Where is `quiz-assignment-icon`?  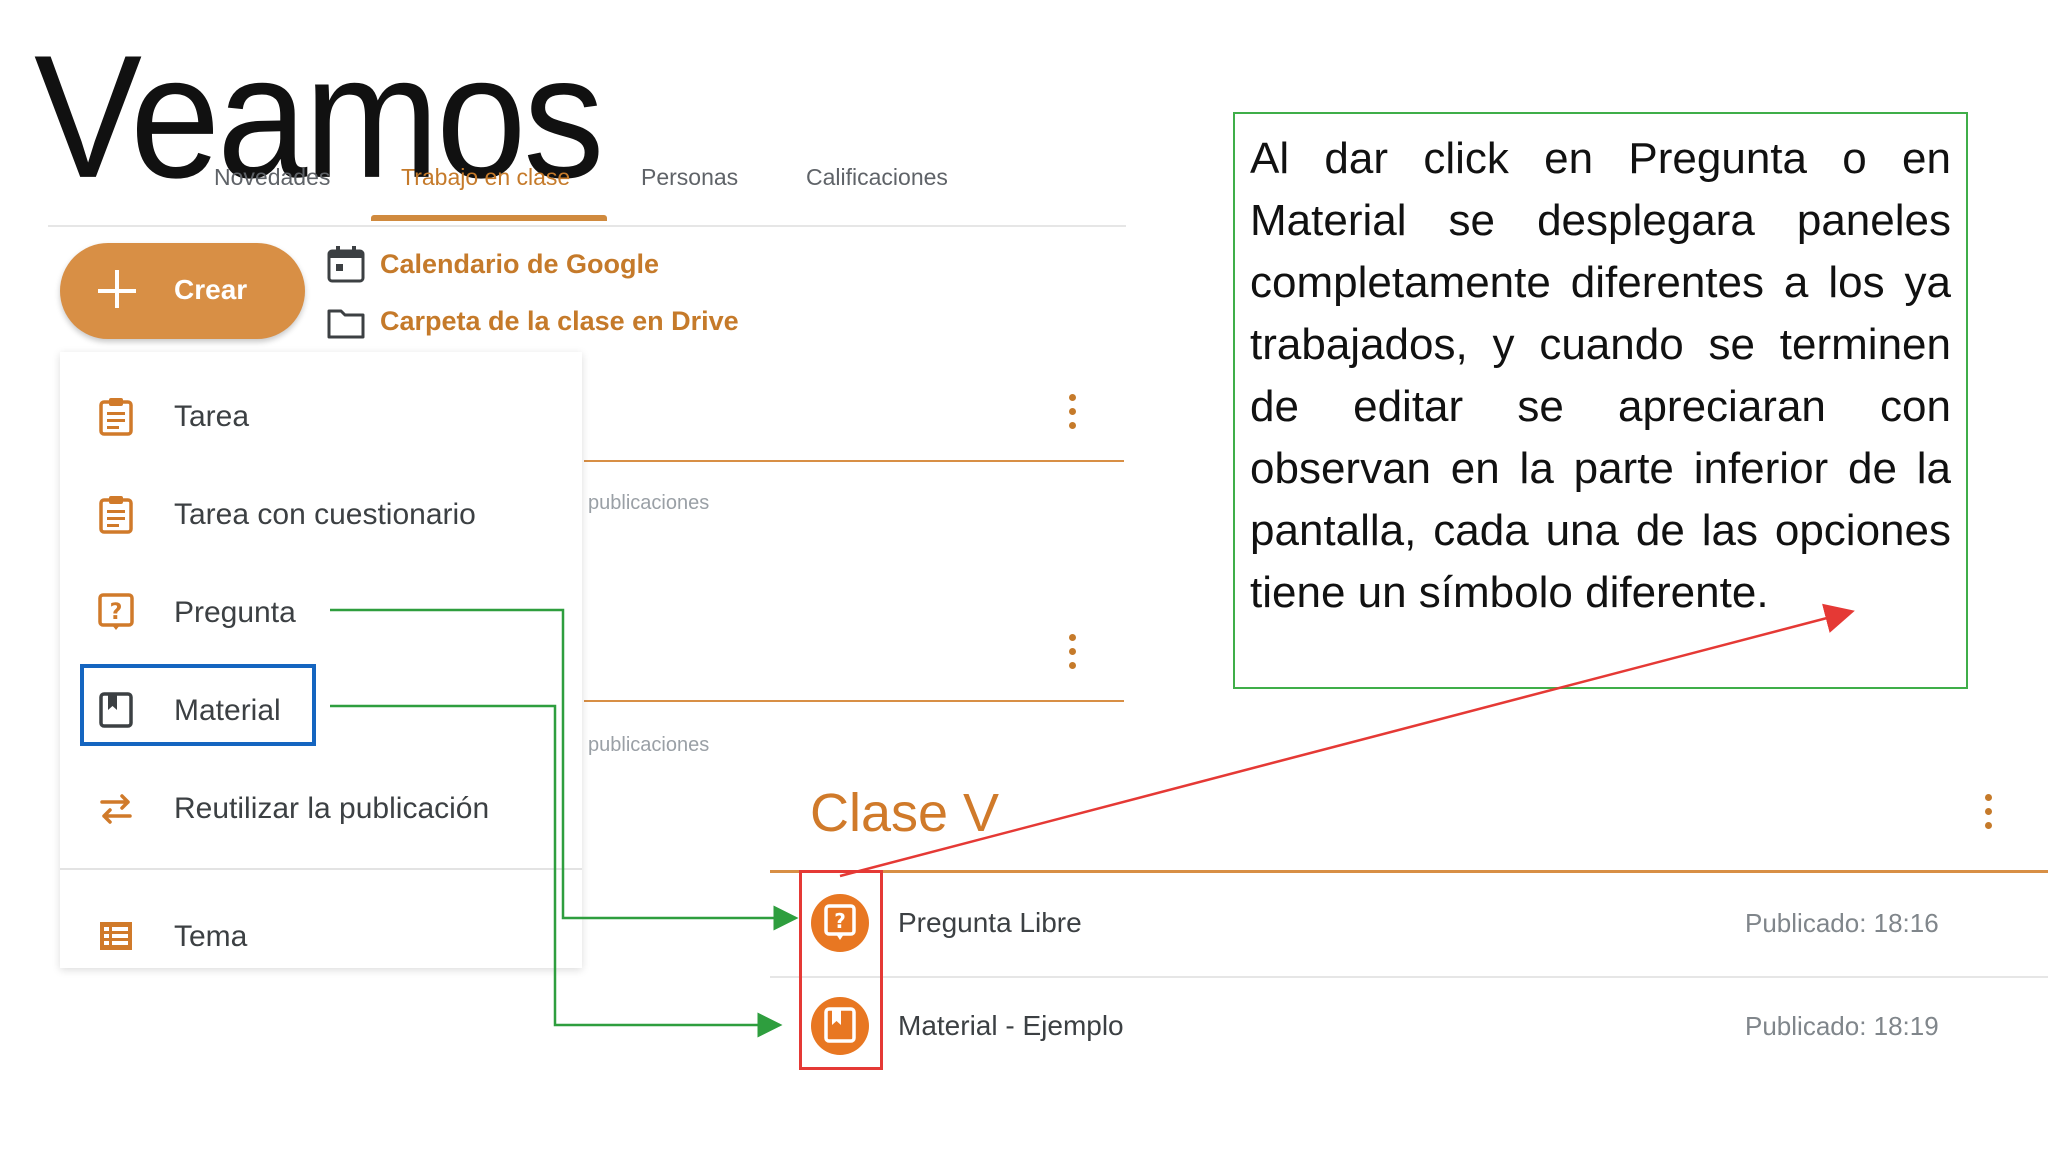
quiz-assignment-icon is located at coordinates (116, 515).